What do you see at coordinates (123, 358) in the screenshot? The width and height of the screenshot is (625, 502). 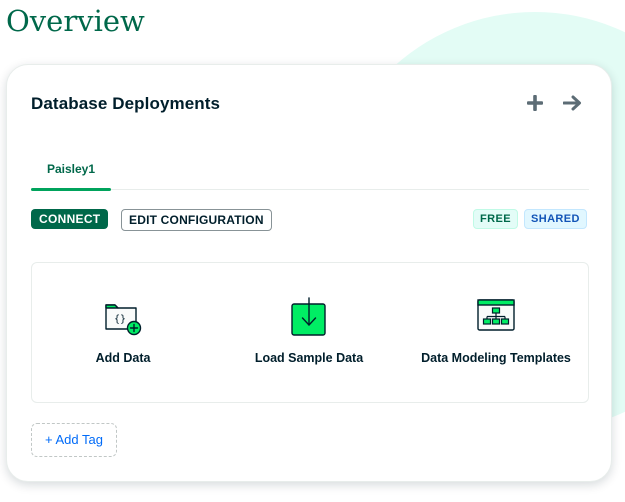 I see `tile-label: Add Data` at bounding box center [123, 358].